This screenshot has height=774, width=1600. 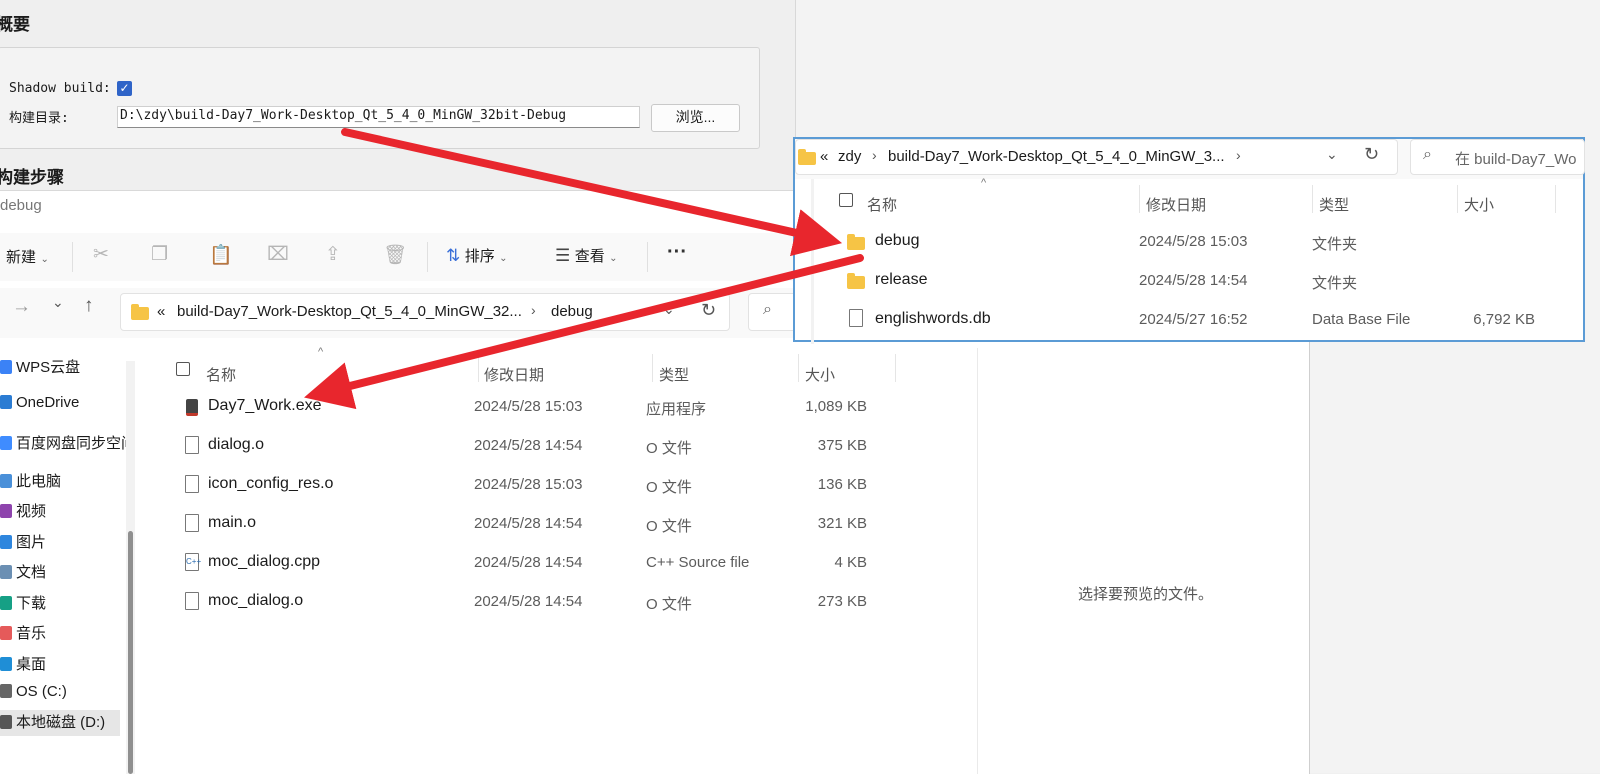 I want to click on arrow-to-executable, so click(x=584, y=332).